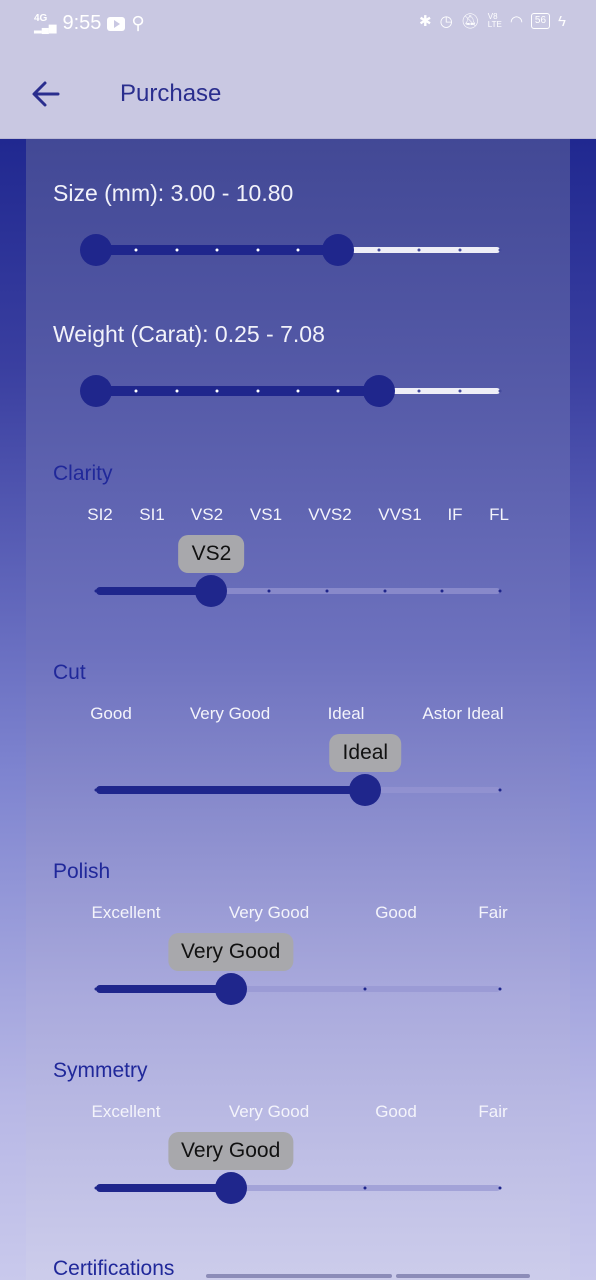 This screenshot has width=596, height=1280. I want to click on cut-title: Cut, so click(69, 672).